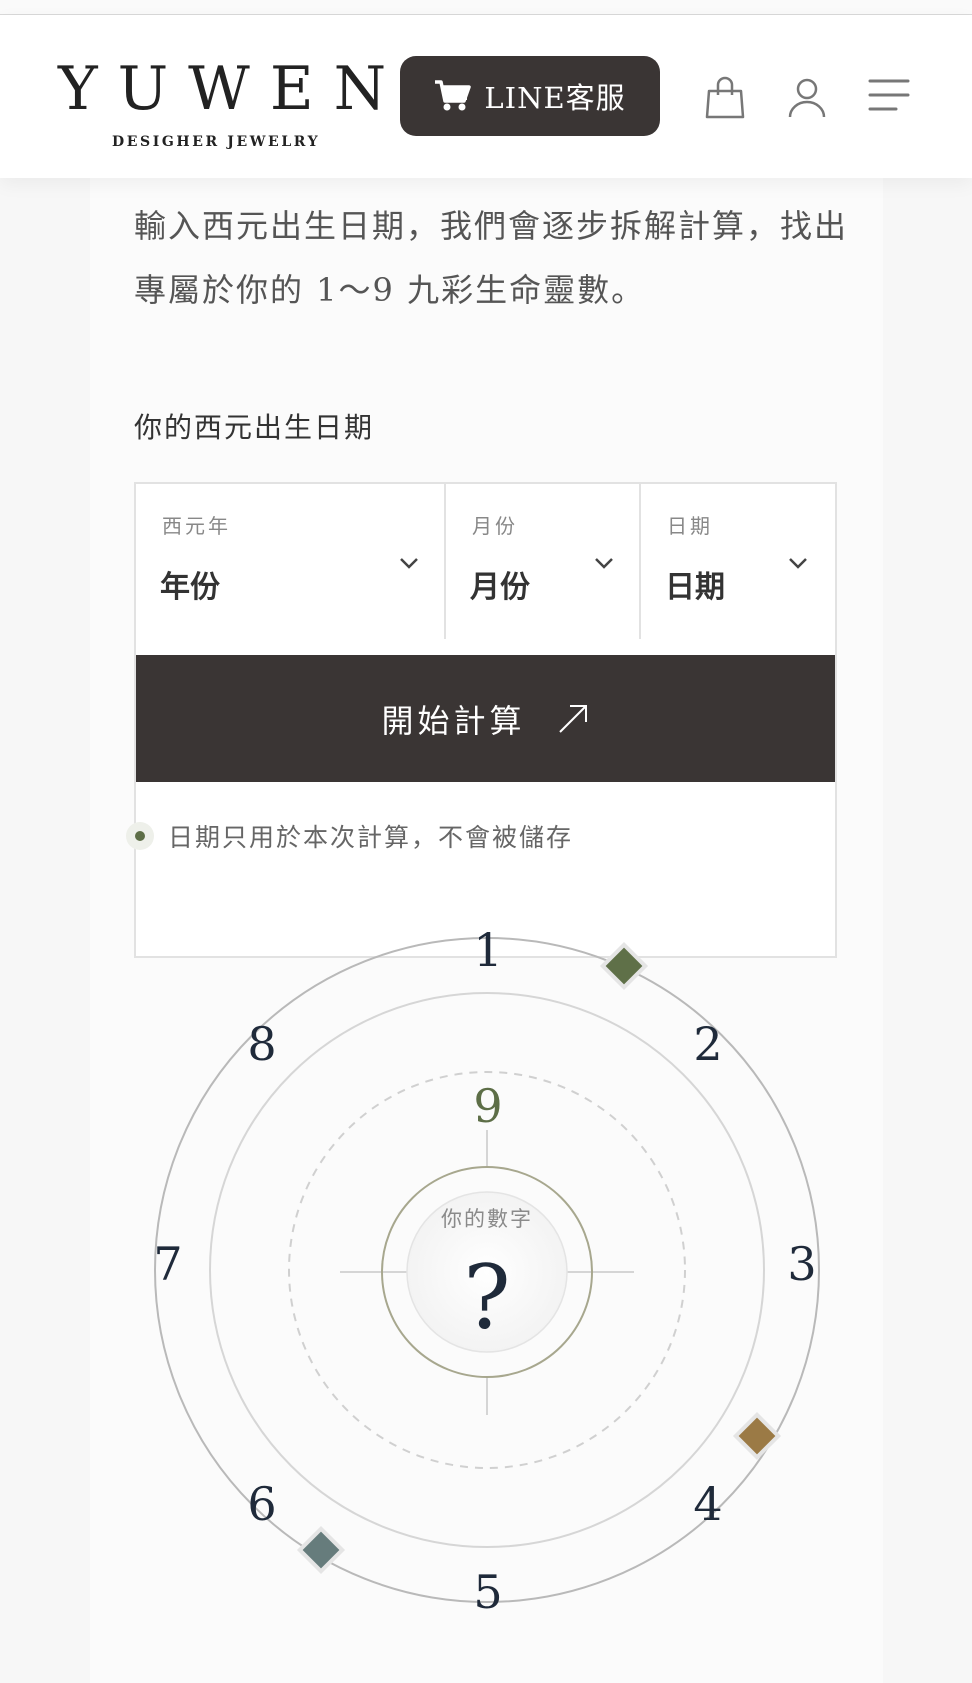 Image resolution: width=972 pixels, height=1683 pixels. What do you see at coordinates (889, 98) in the screenshot?
I see `menu-icon` at bounding box center [889, 98].